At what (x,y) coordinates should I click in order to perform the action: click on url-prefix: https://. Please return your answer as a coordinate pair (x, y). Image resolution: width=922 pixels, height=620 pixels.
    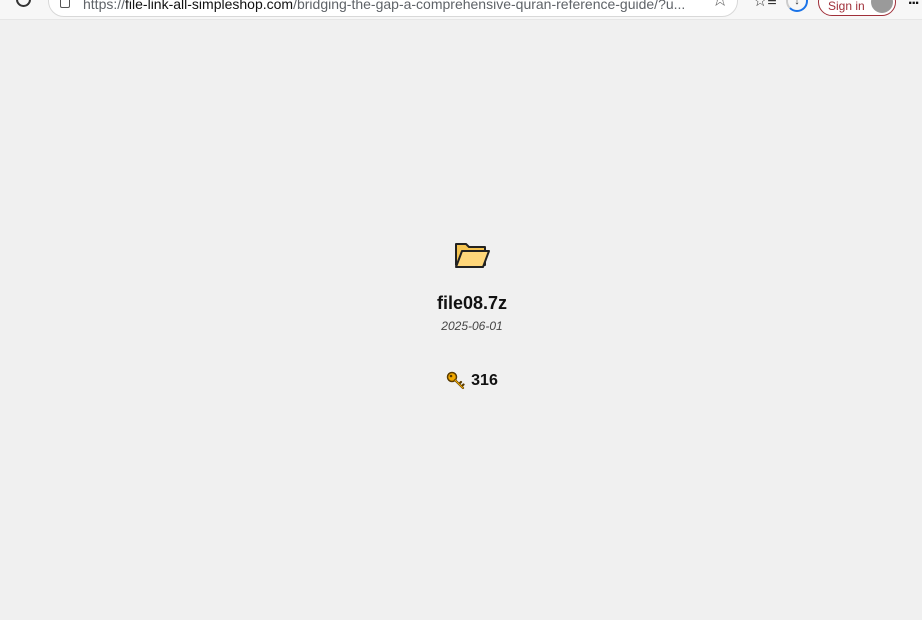
    Looking at the image, I should click on (104, 6).